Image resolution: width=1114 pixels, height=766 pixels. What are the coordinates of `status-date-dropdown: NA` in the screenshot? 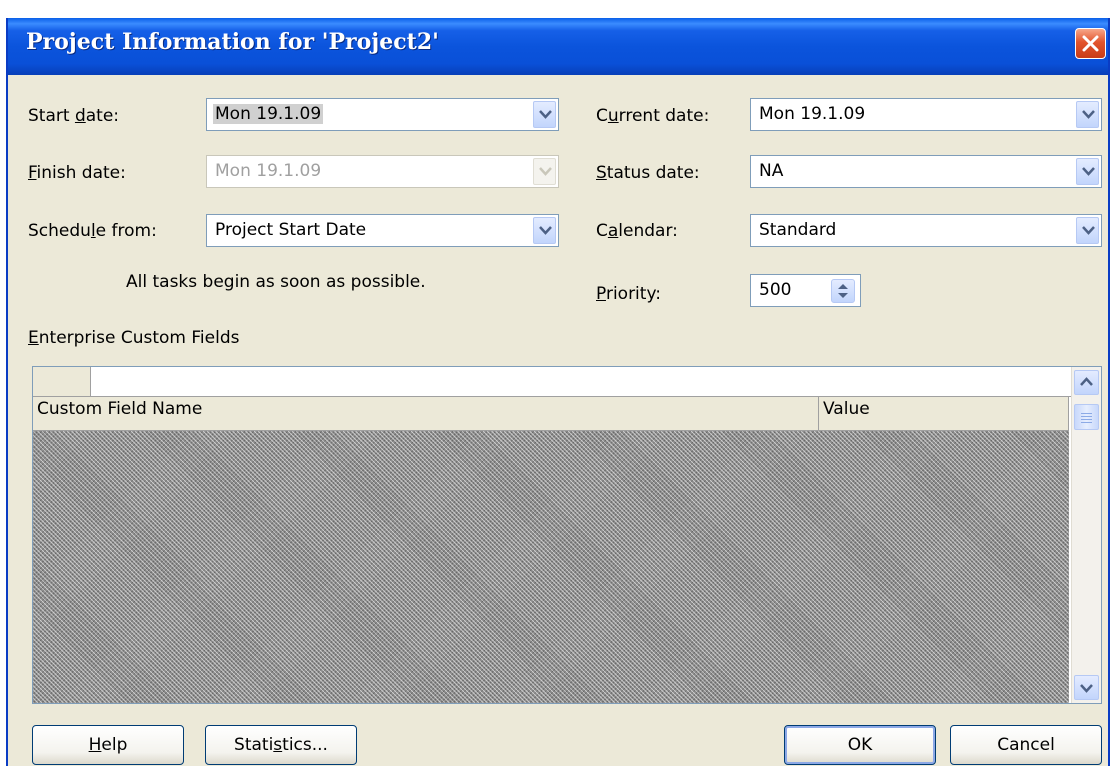 It's located at (926, 171).